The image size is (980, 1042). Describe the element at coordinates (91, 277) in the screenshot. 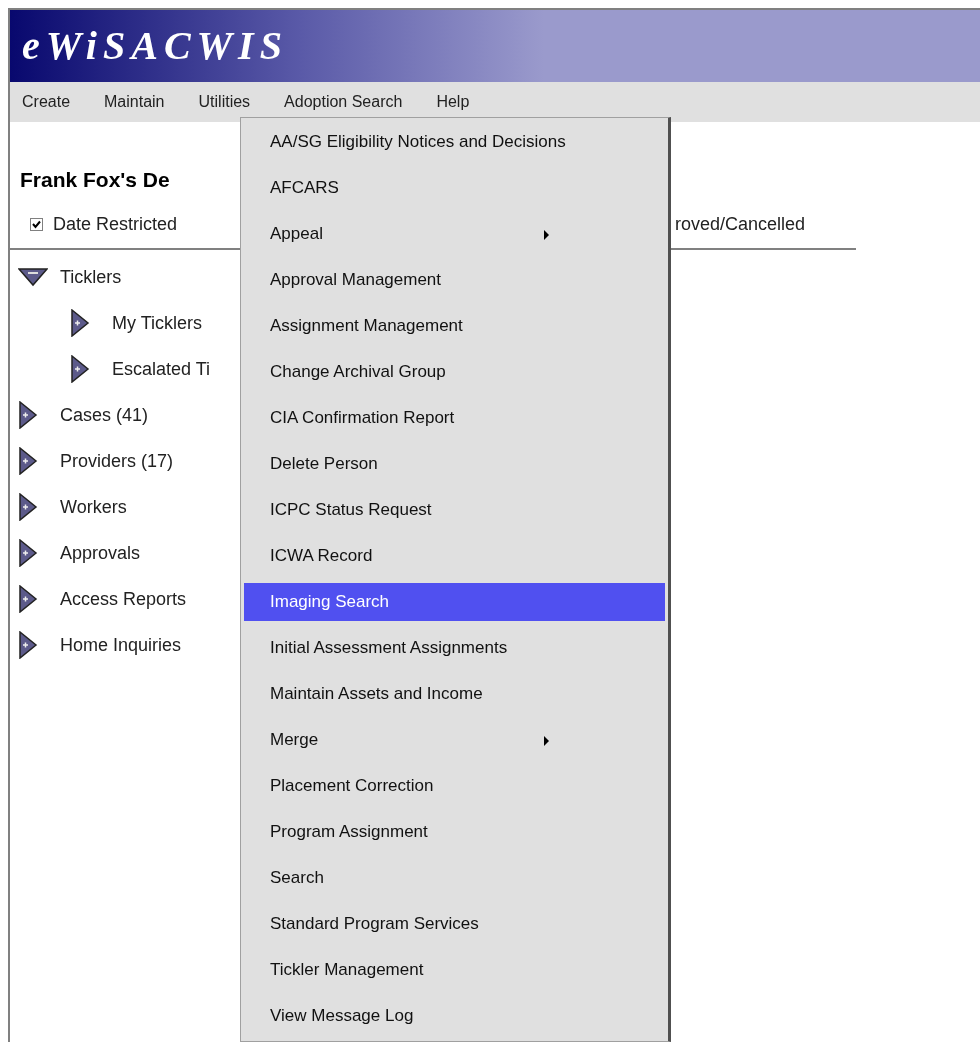

I see `tree-item: Ticklers` at that location.